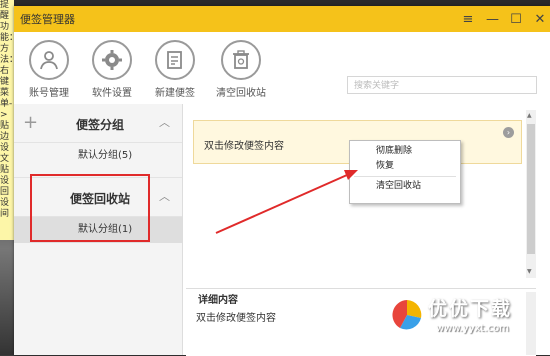 Image resolution: width=550 pixels, height=356 pixels. Describe the element at coordinates (5, 170) in the screenshot. I see `background-note-line: 贴` at that location.